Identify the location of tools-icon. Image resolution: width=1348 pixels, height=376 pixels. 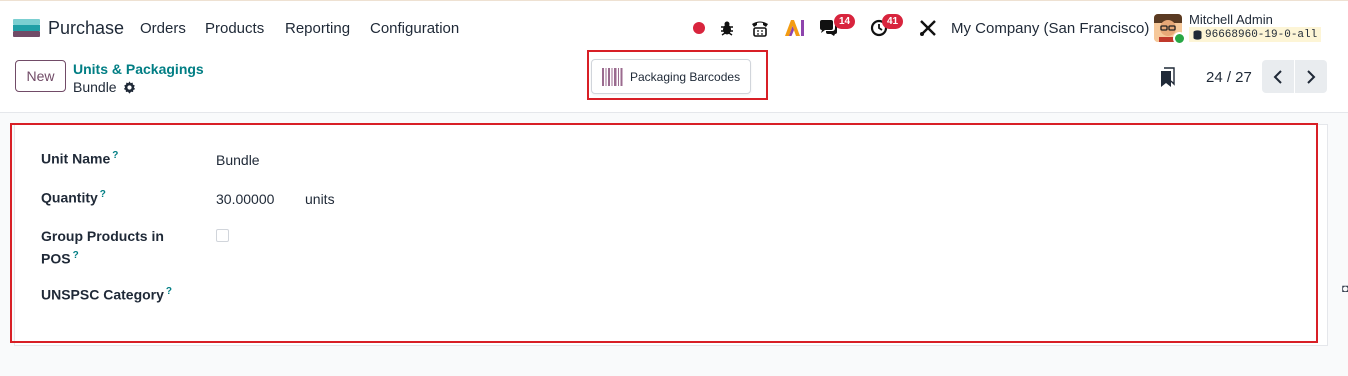
(928, 28).